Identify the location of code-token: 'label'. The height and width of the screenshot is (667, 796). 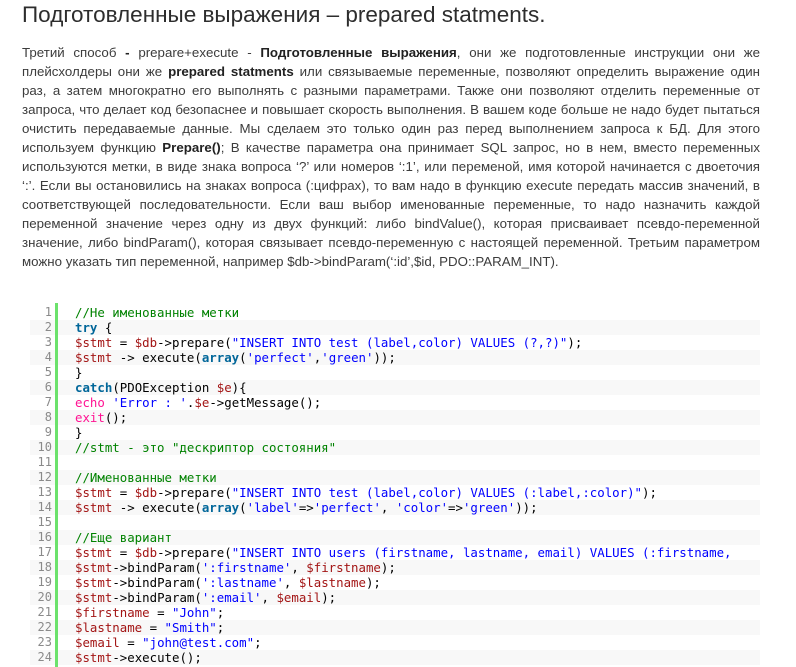
(272, 507).